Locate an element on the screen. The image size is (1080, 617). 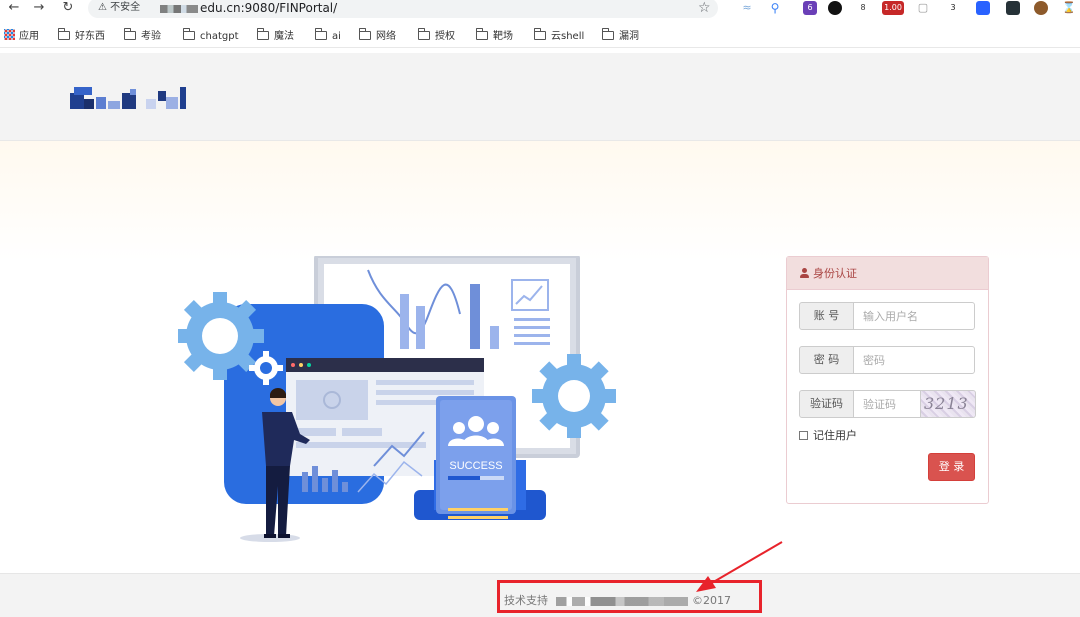
captcha-image: 3213 is located at coordinates (948, 404).